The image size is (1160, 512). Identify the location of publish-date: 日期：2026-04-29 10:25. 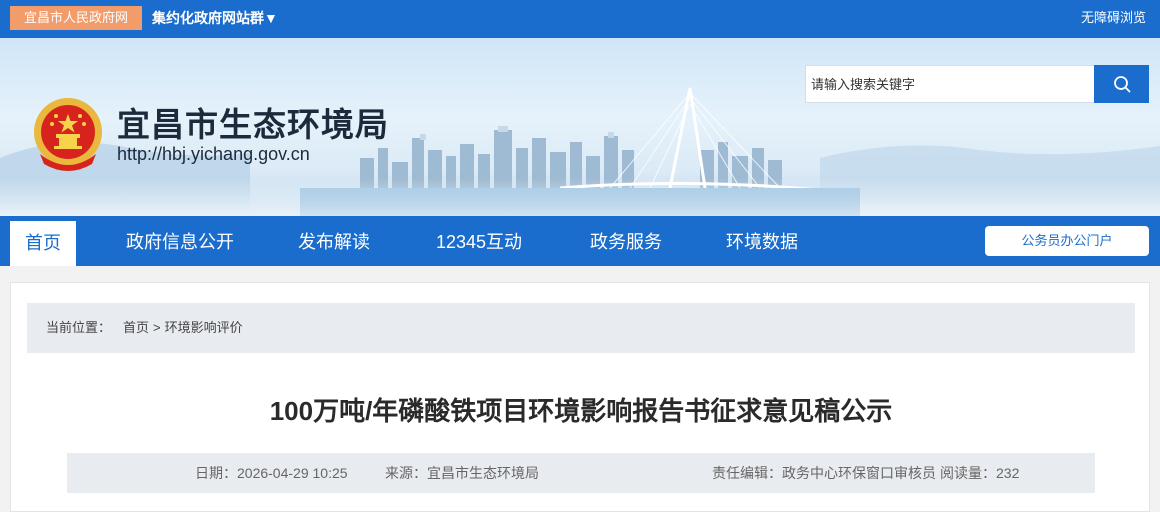
(271, 473).